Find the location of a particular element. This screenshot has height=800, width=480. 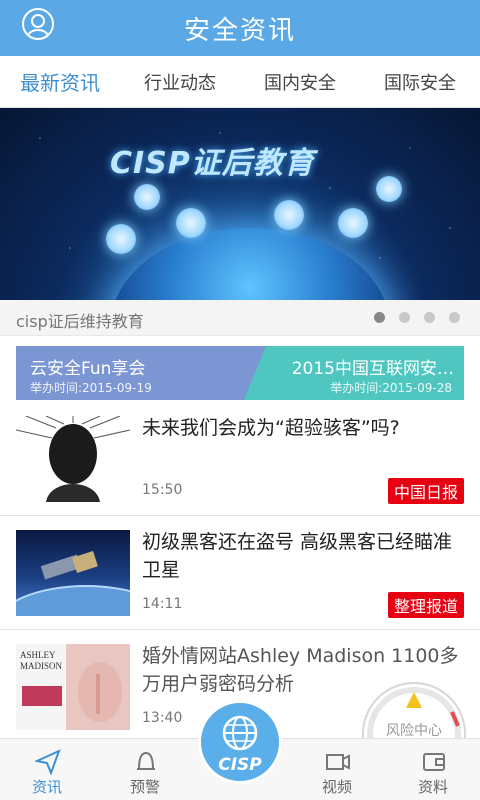

chat-icon is located at coordinates (121, 239).